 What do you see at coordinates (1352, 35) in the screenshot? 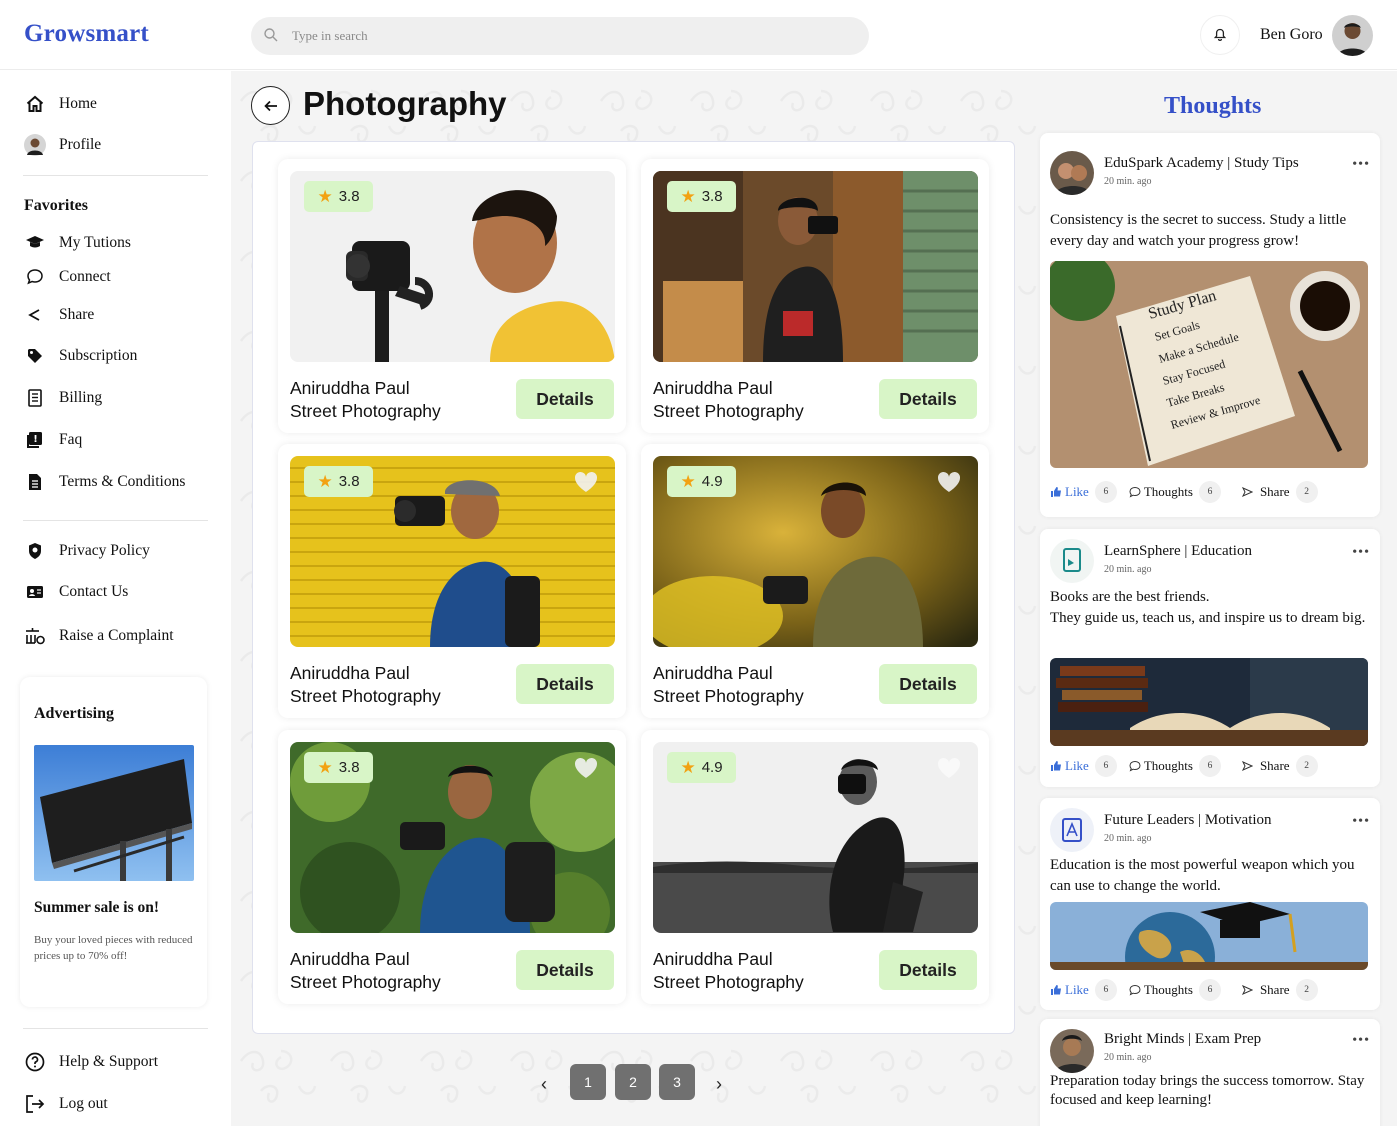
I see `user-avatar` at bounding box center [1352, 35].